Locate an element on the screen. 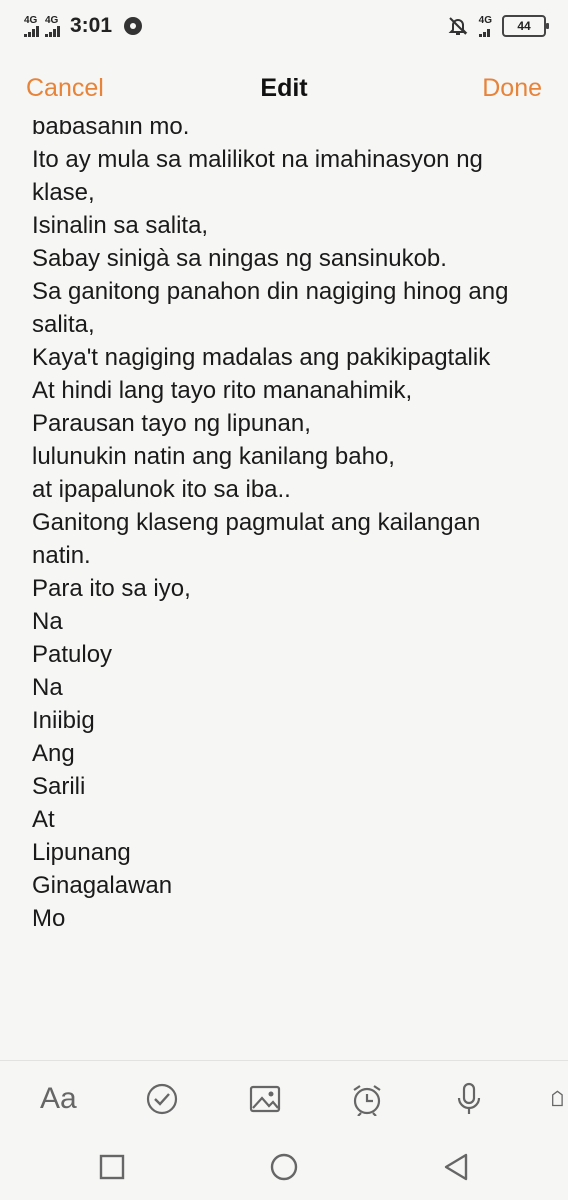  editor-toolbar: Aa is located at coordinates (284, 1098).